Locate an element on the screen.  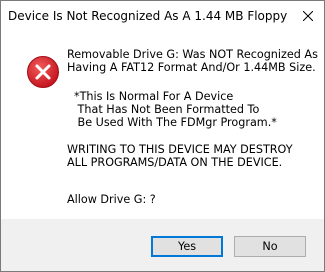
close-button is located at coordinates (308, 16).